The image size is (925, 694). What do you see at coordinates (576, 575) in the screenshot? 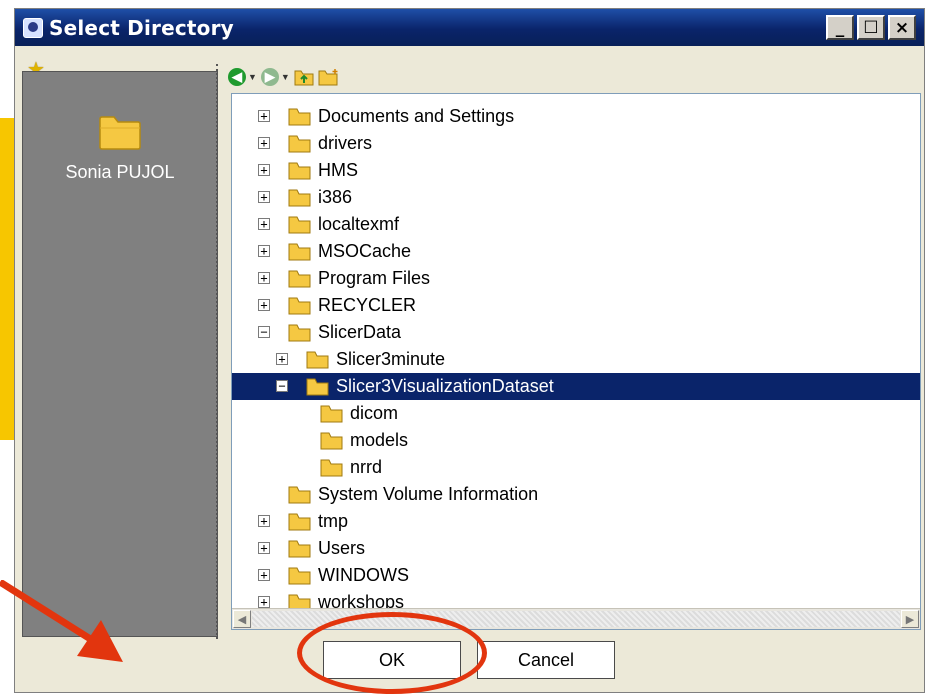
I see `tree-item: + WINDOWS` at bounding box center [576, 575].